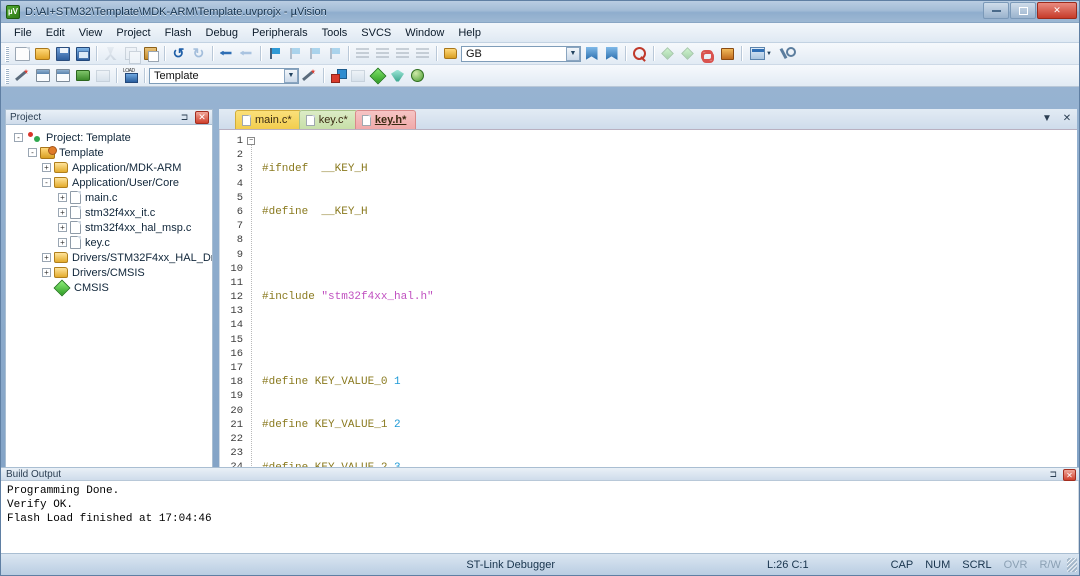 The image size is (1080, 576). I want to click on manage-layers-button, so click(357, 76).